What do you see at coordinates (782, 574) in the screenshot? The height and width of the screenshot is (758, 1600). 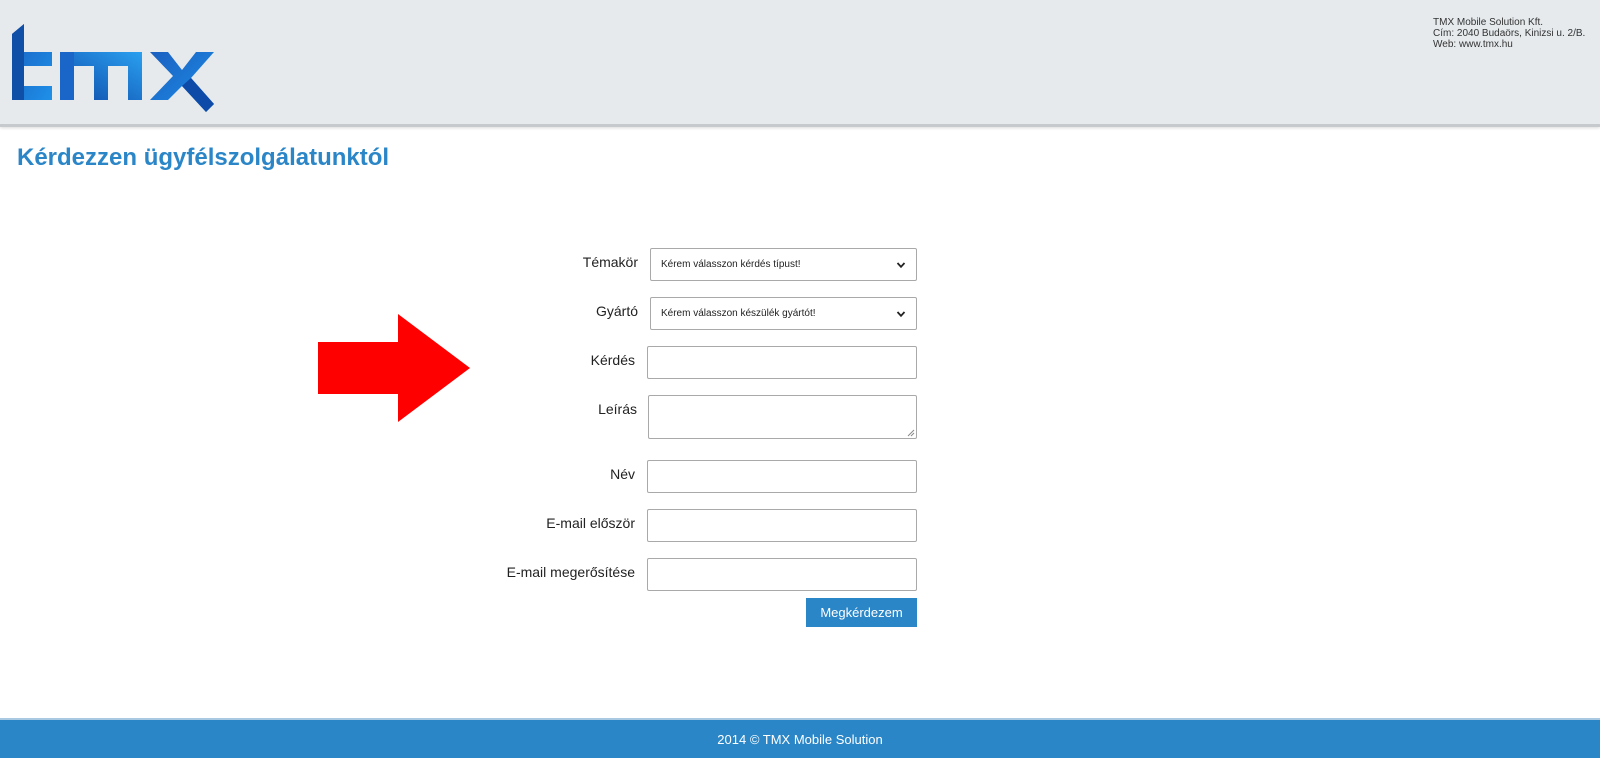 I see `email-confirm-input` at bounding box center [782, 574].